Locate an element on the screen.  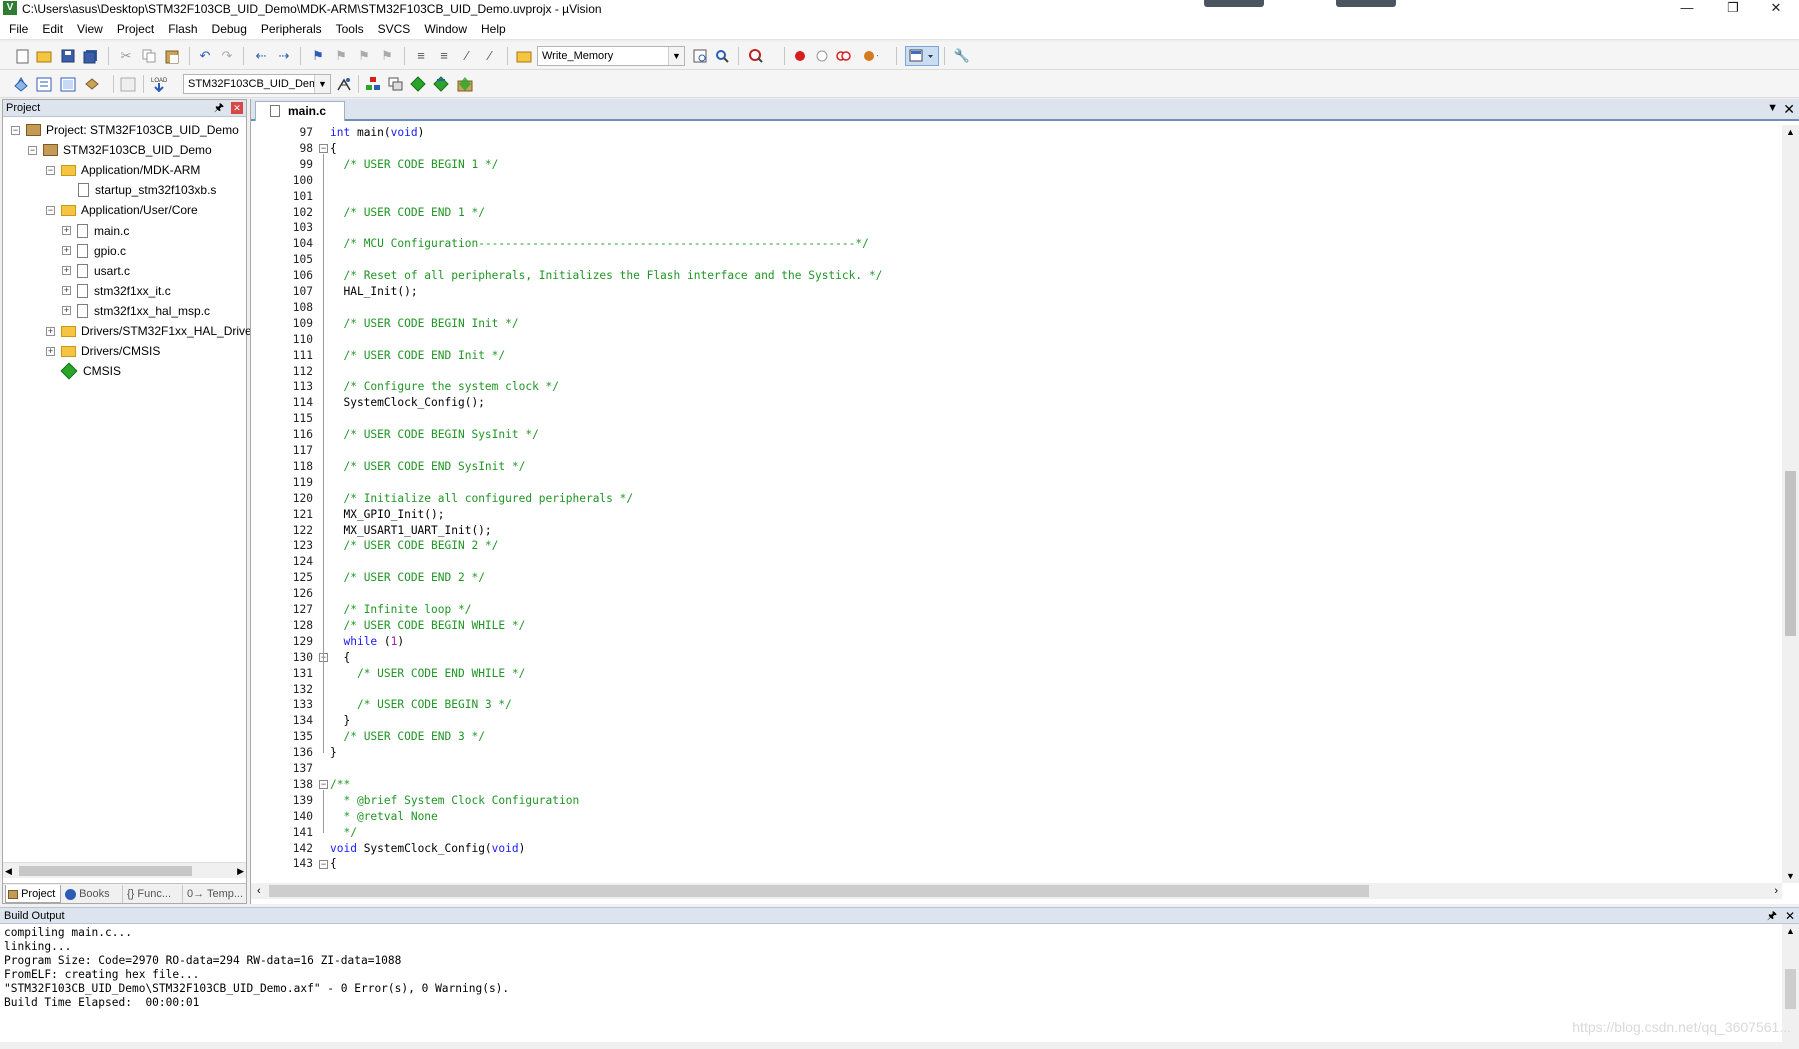
menu-svcs: SVCS is located at coordinates (394, 29).